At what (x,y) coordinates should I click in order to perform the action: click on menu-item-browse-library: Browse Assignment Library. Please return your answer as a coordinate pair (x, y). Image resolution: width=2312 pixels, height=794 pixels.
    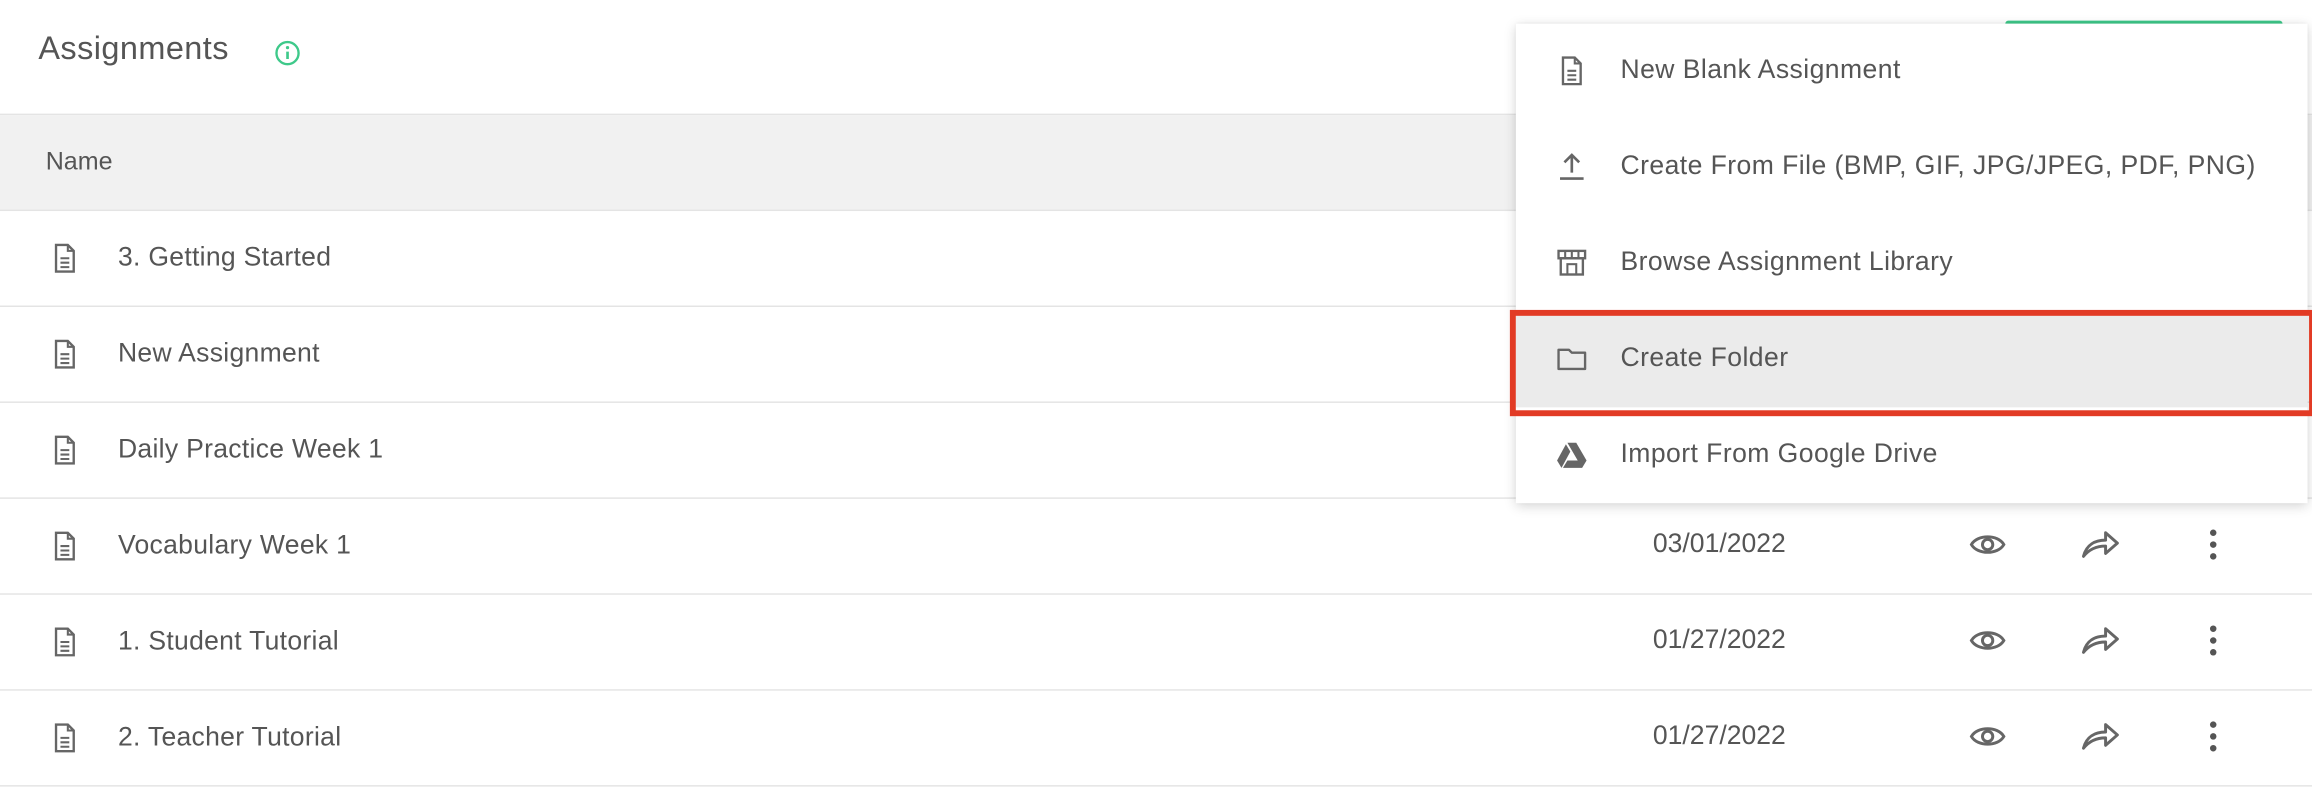
    Looking at the image, I should click on (1912, 263).